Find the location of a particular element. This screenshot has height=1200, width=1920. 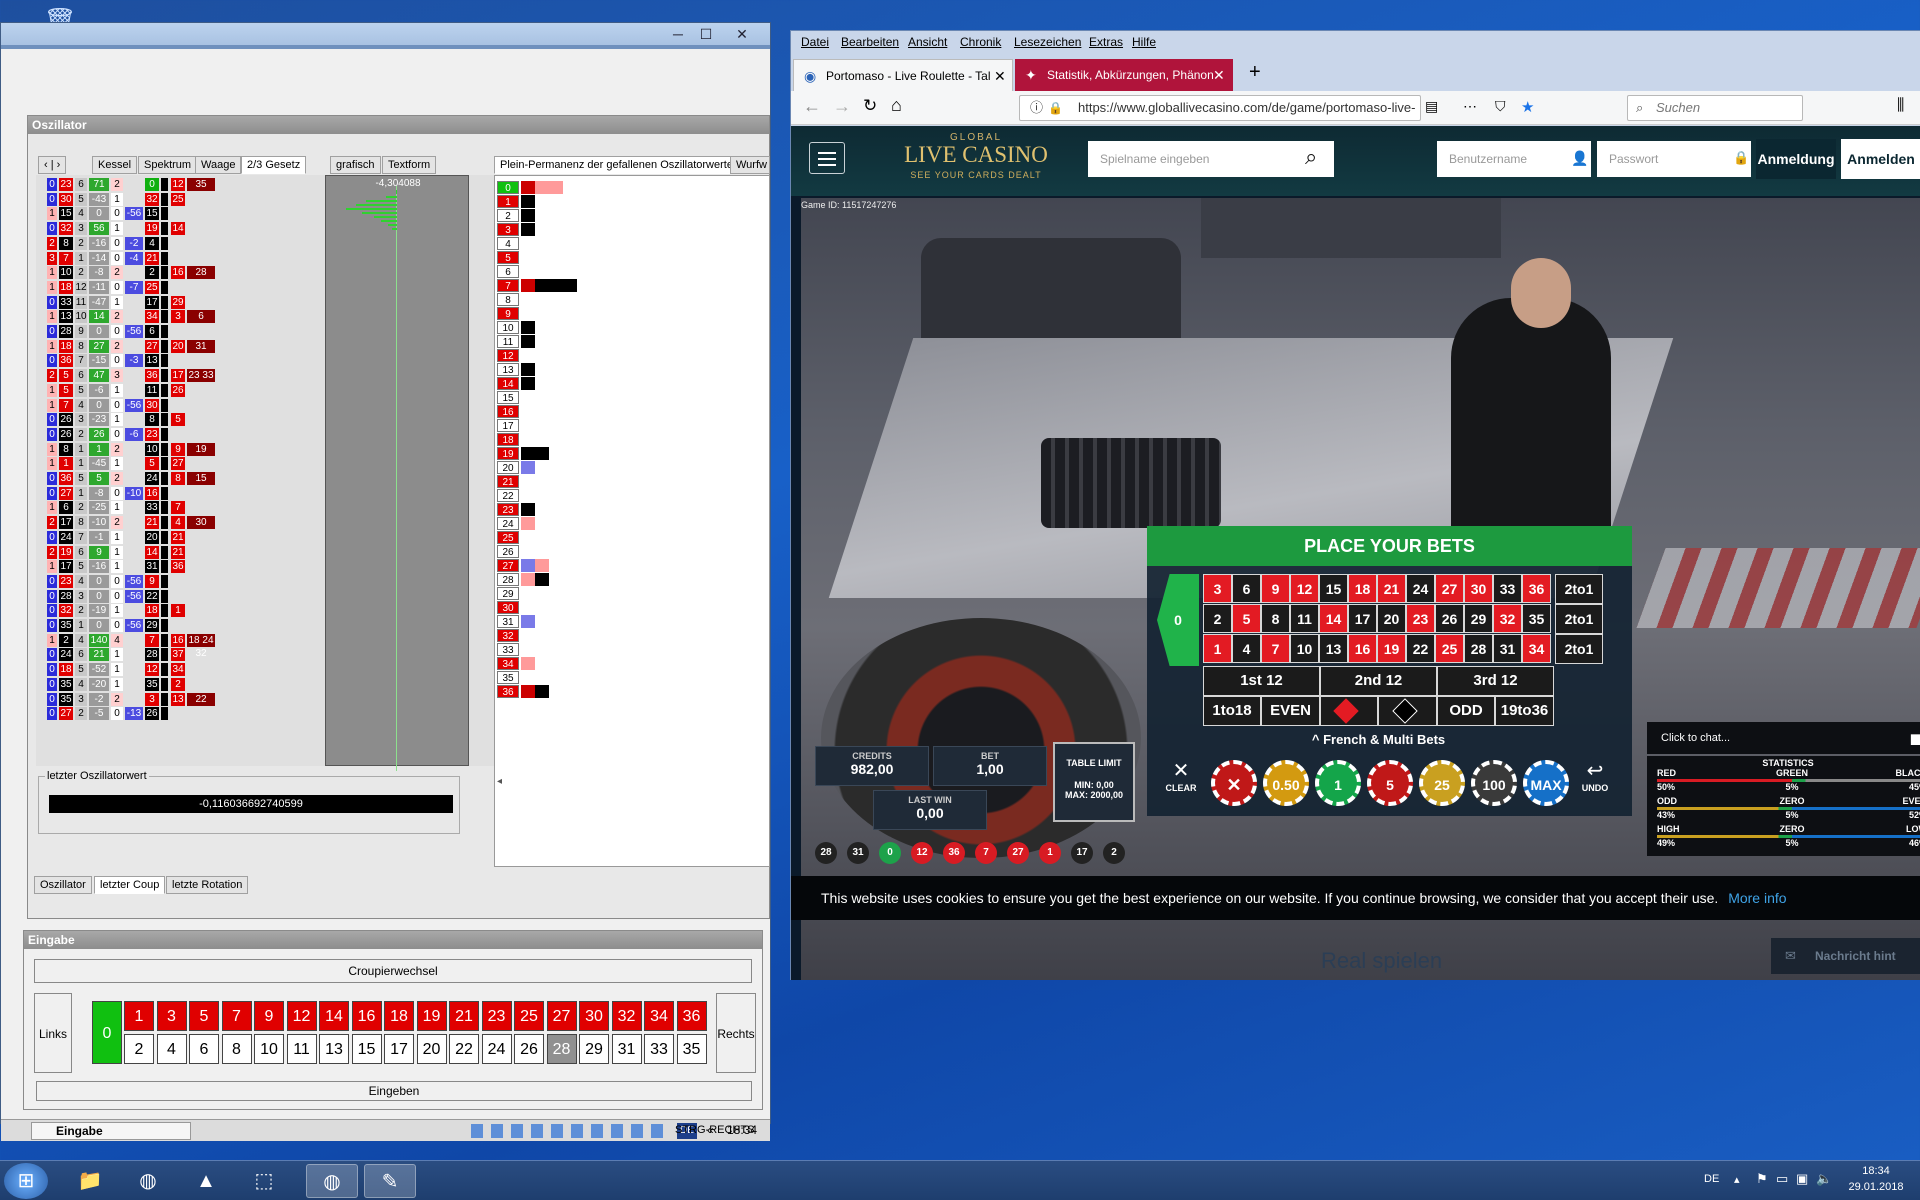

real-play-label: Real spielen is located at coordinates (1381, 961).